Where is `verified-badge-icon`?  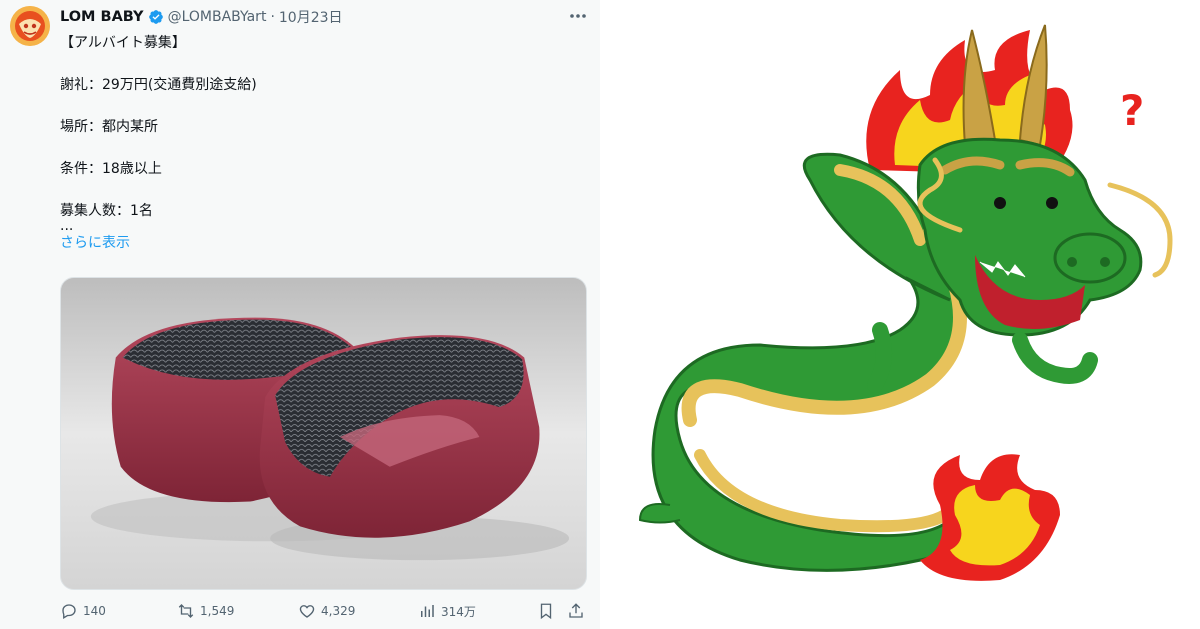
verified-badge-icon is located at coordinates (156, 17).